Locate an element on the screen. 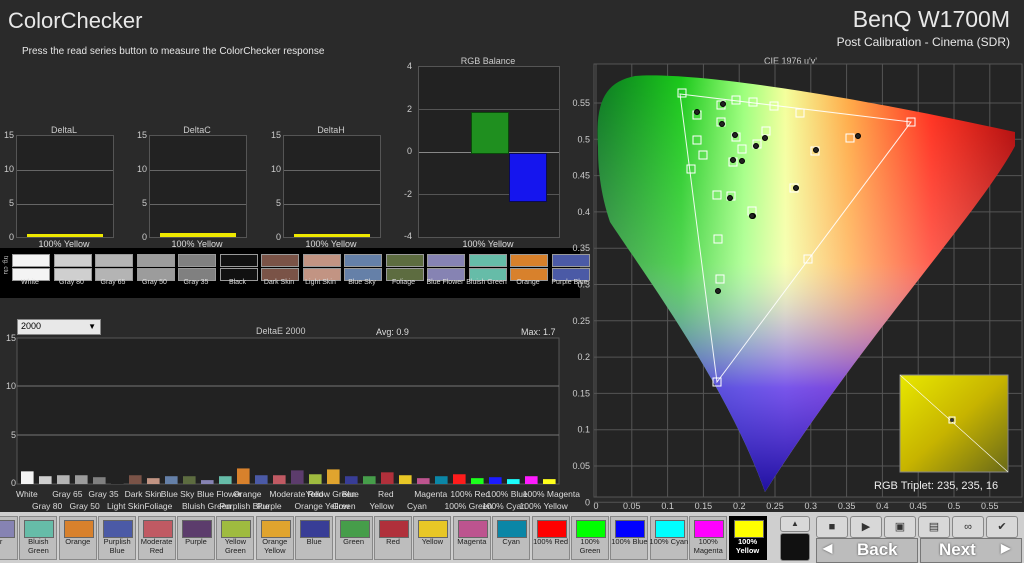 This screenshot has width=1024, height=563. patch-button-blue: Blue is located at coordinates (314, 538).